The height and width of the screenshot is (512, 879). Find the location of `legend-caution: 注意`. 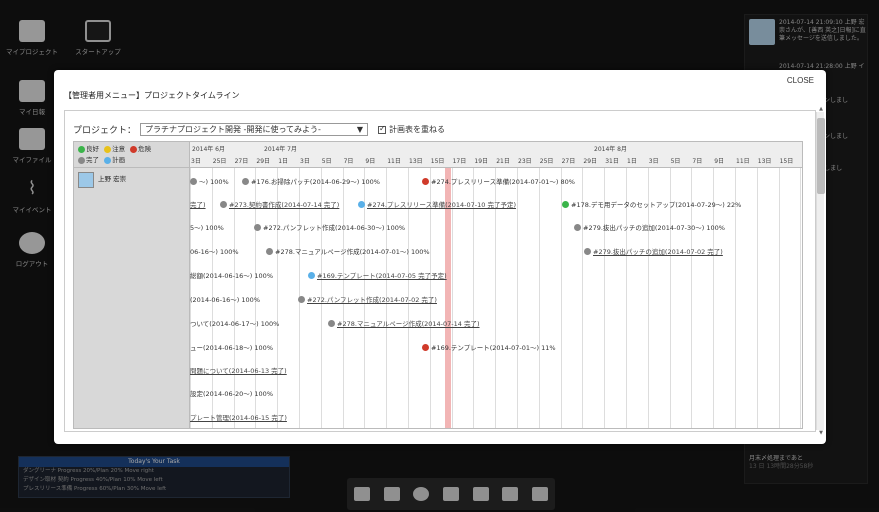

legend-caution: 注意 is located at coordinates (119, 149).